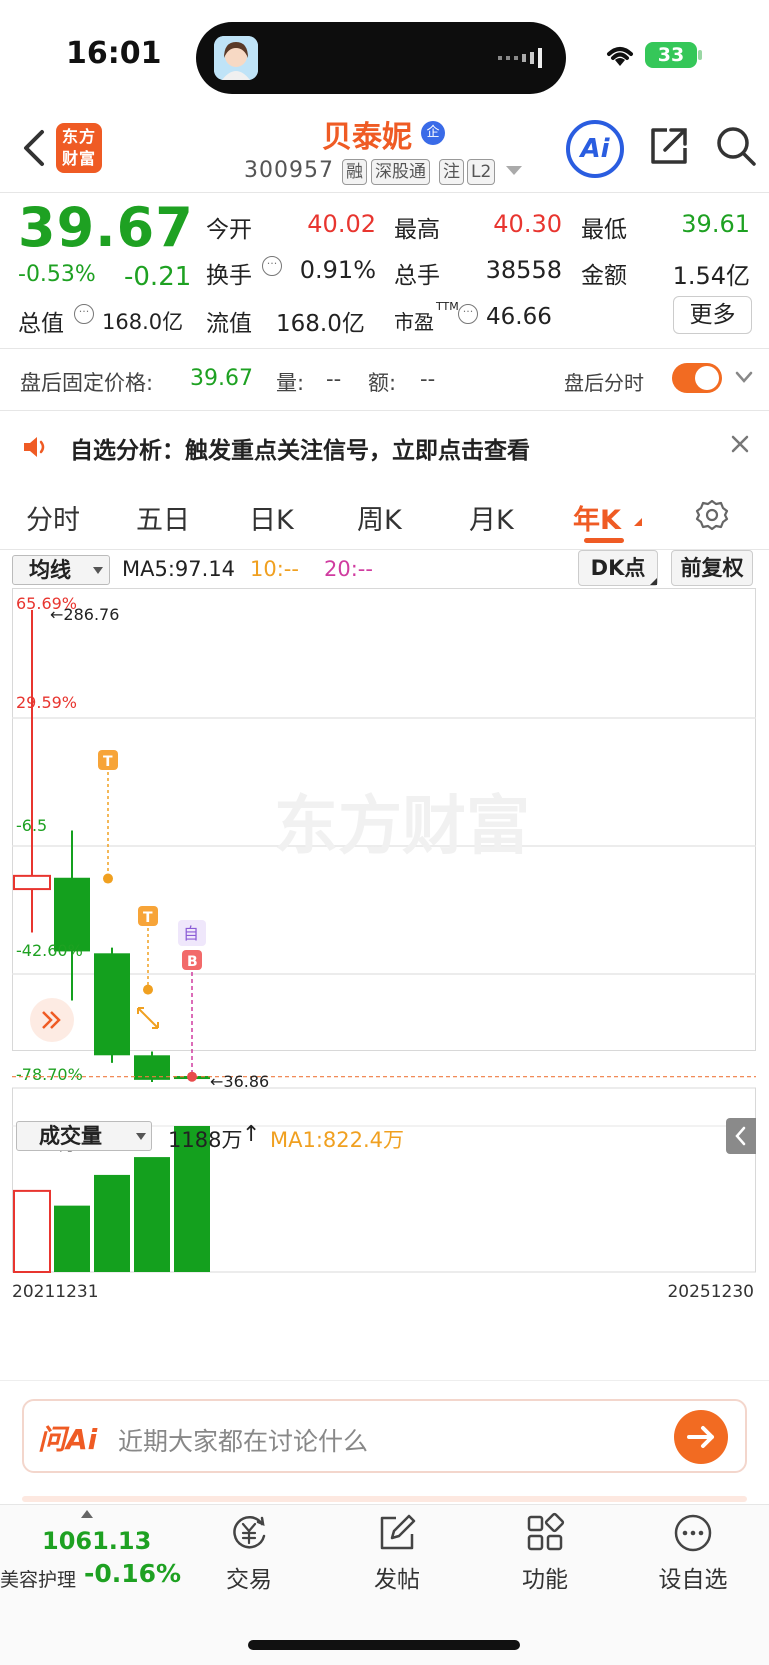 This screenshot has height=1665, width=769. What do you see at coordinates (618, 568) in the screenshot?
I see `dk-point-button: DK点` at bounding box center [618, 568].